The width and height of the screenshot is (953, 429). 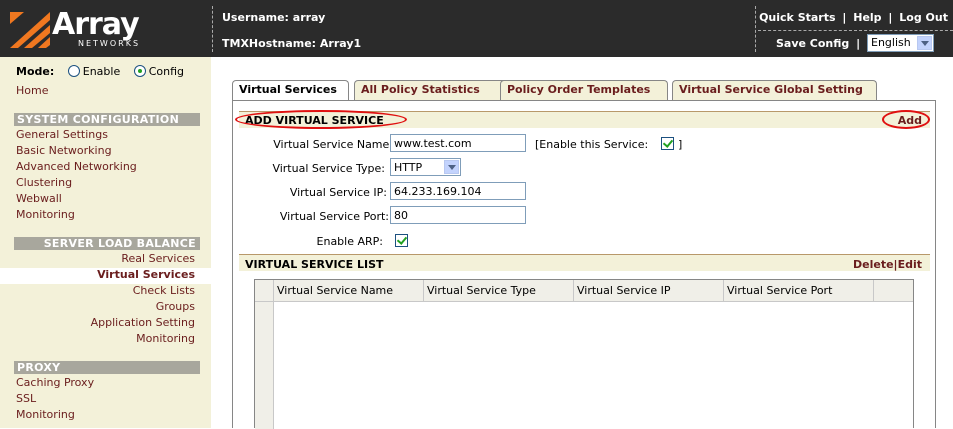 I want to click on sidebar-item-proxy-monitoring: Monitoring, so click(x=45, y=414).